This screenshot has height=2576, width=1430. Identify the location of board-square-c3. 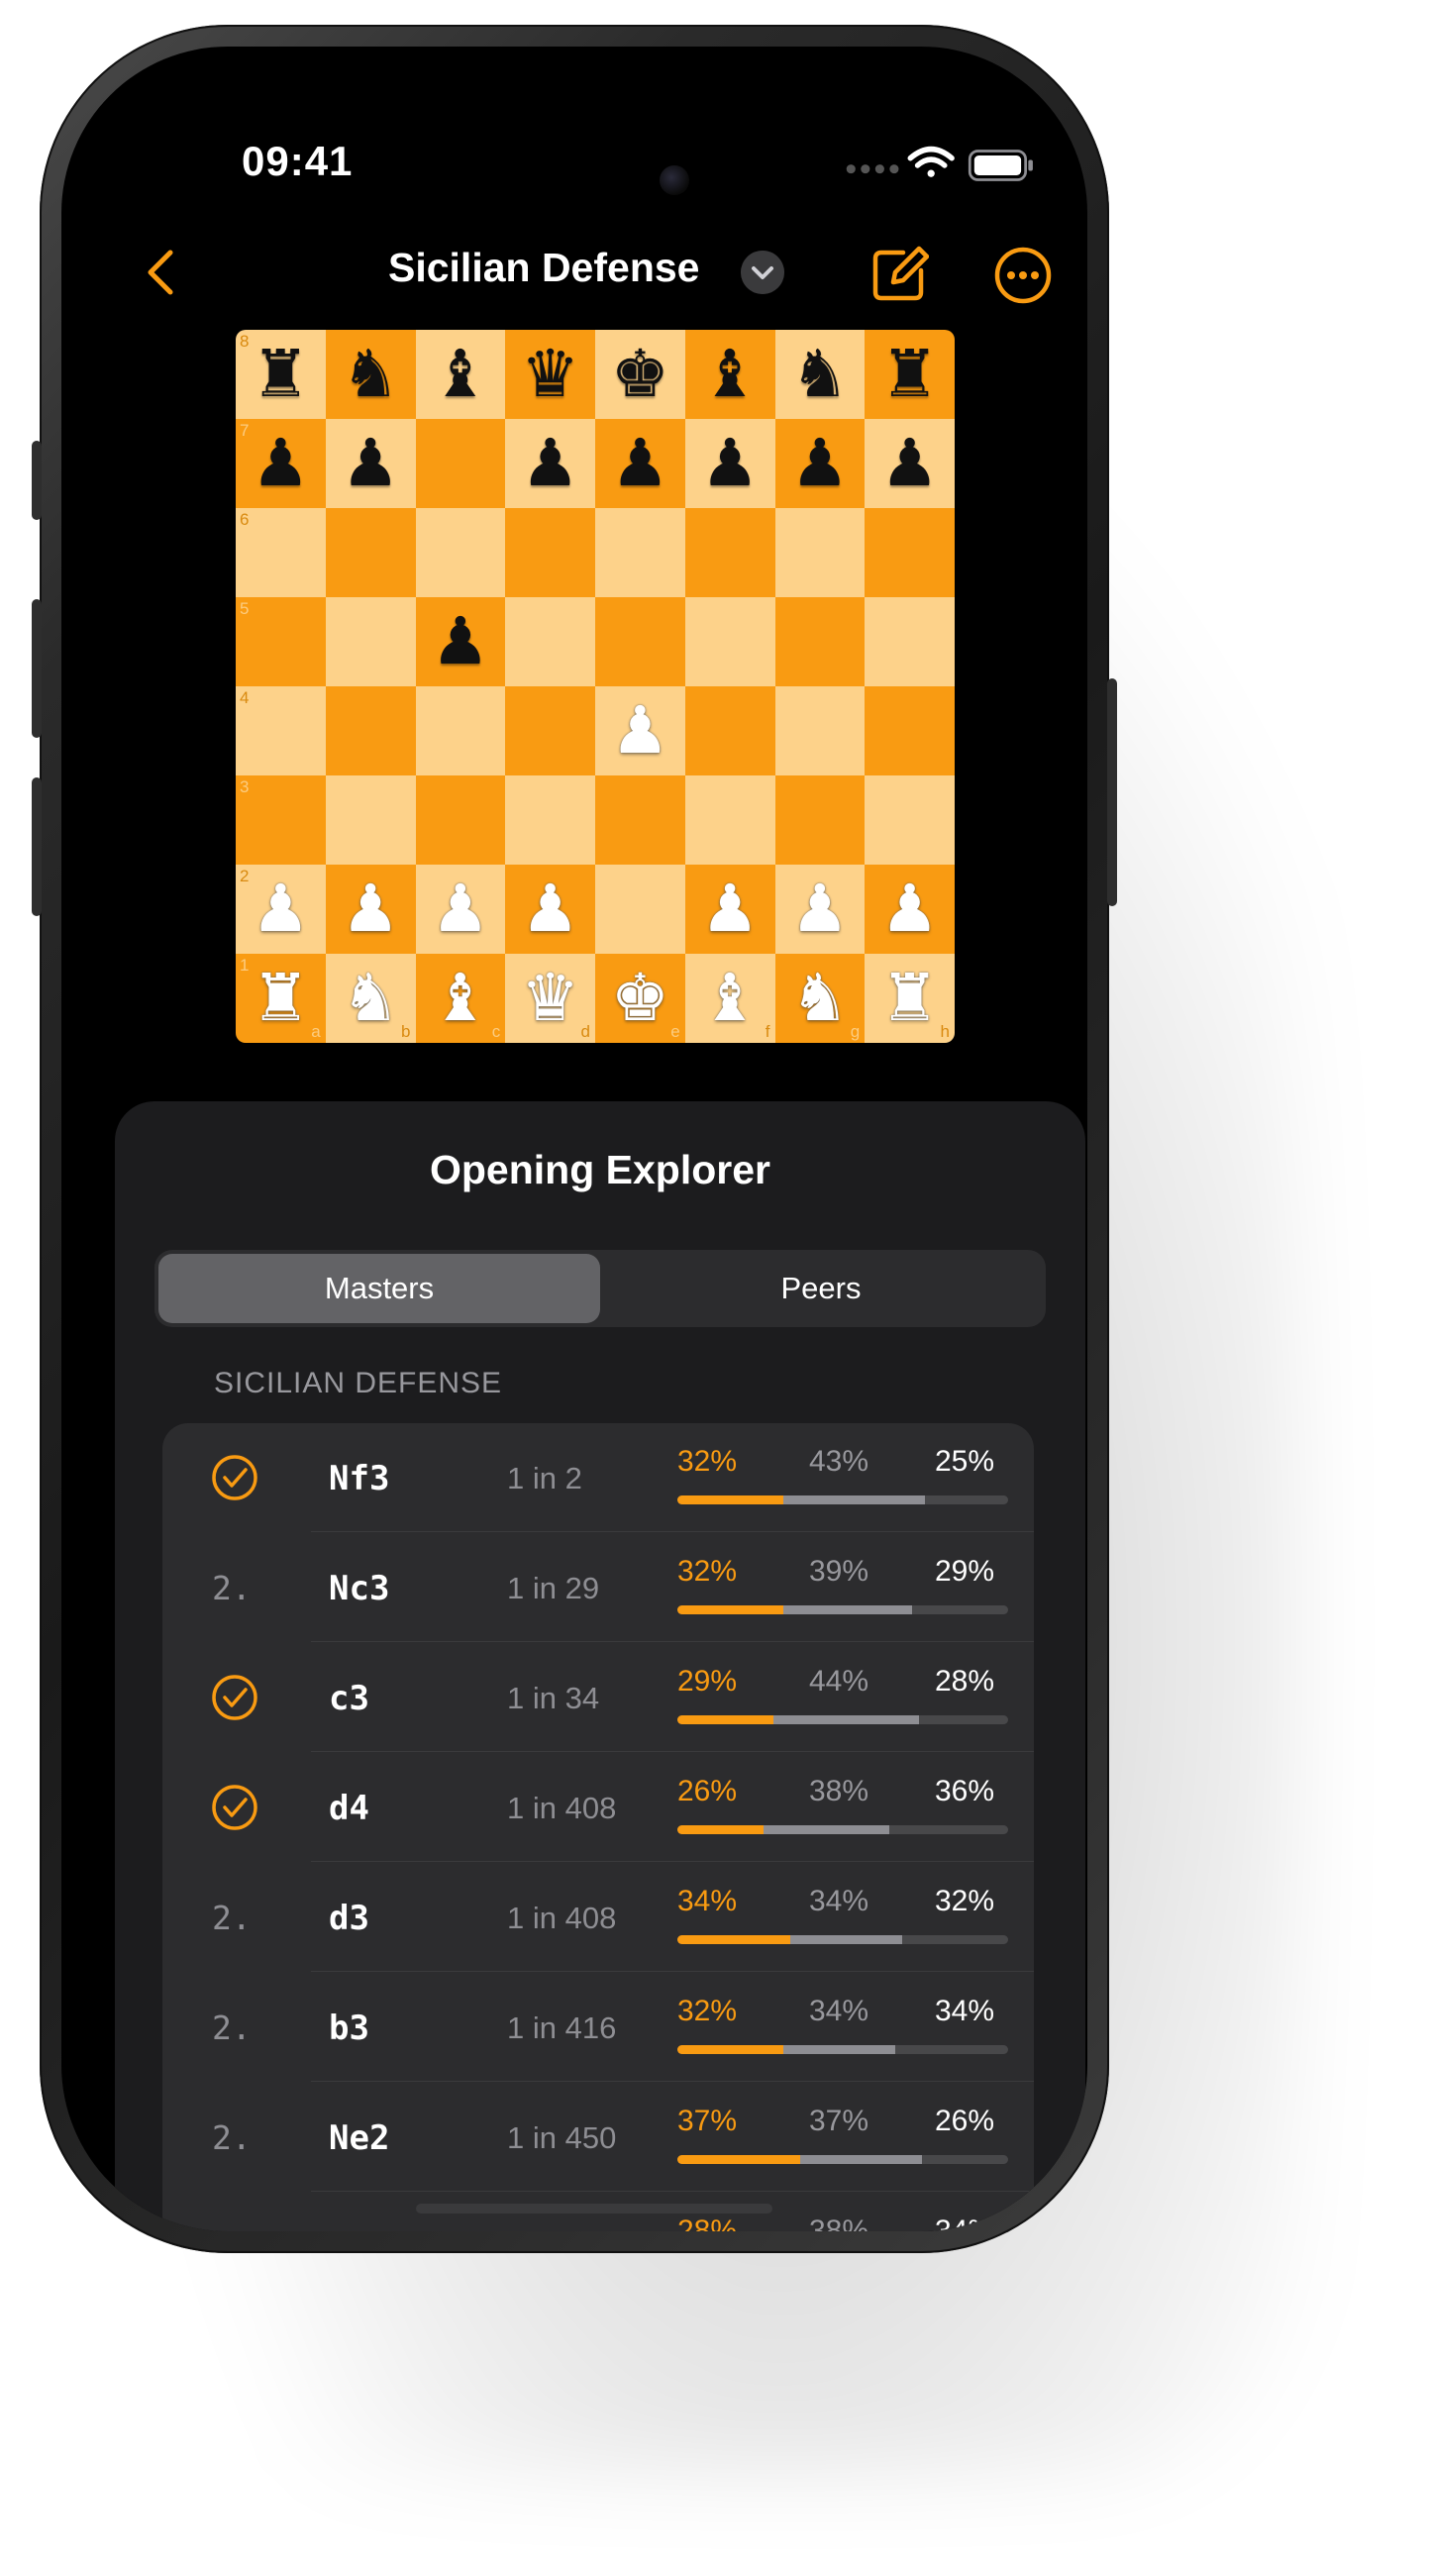
(460, 820).